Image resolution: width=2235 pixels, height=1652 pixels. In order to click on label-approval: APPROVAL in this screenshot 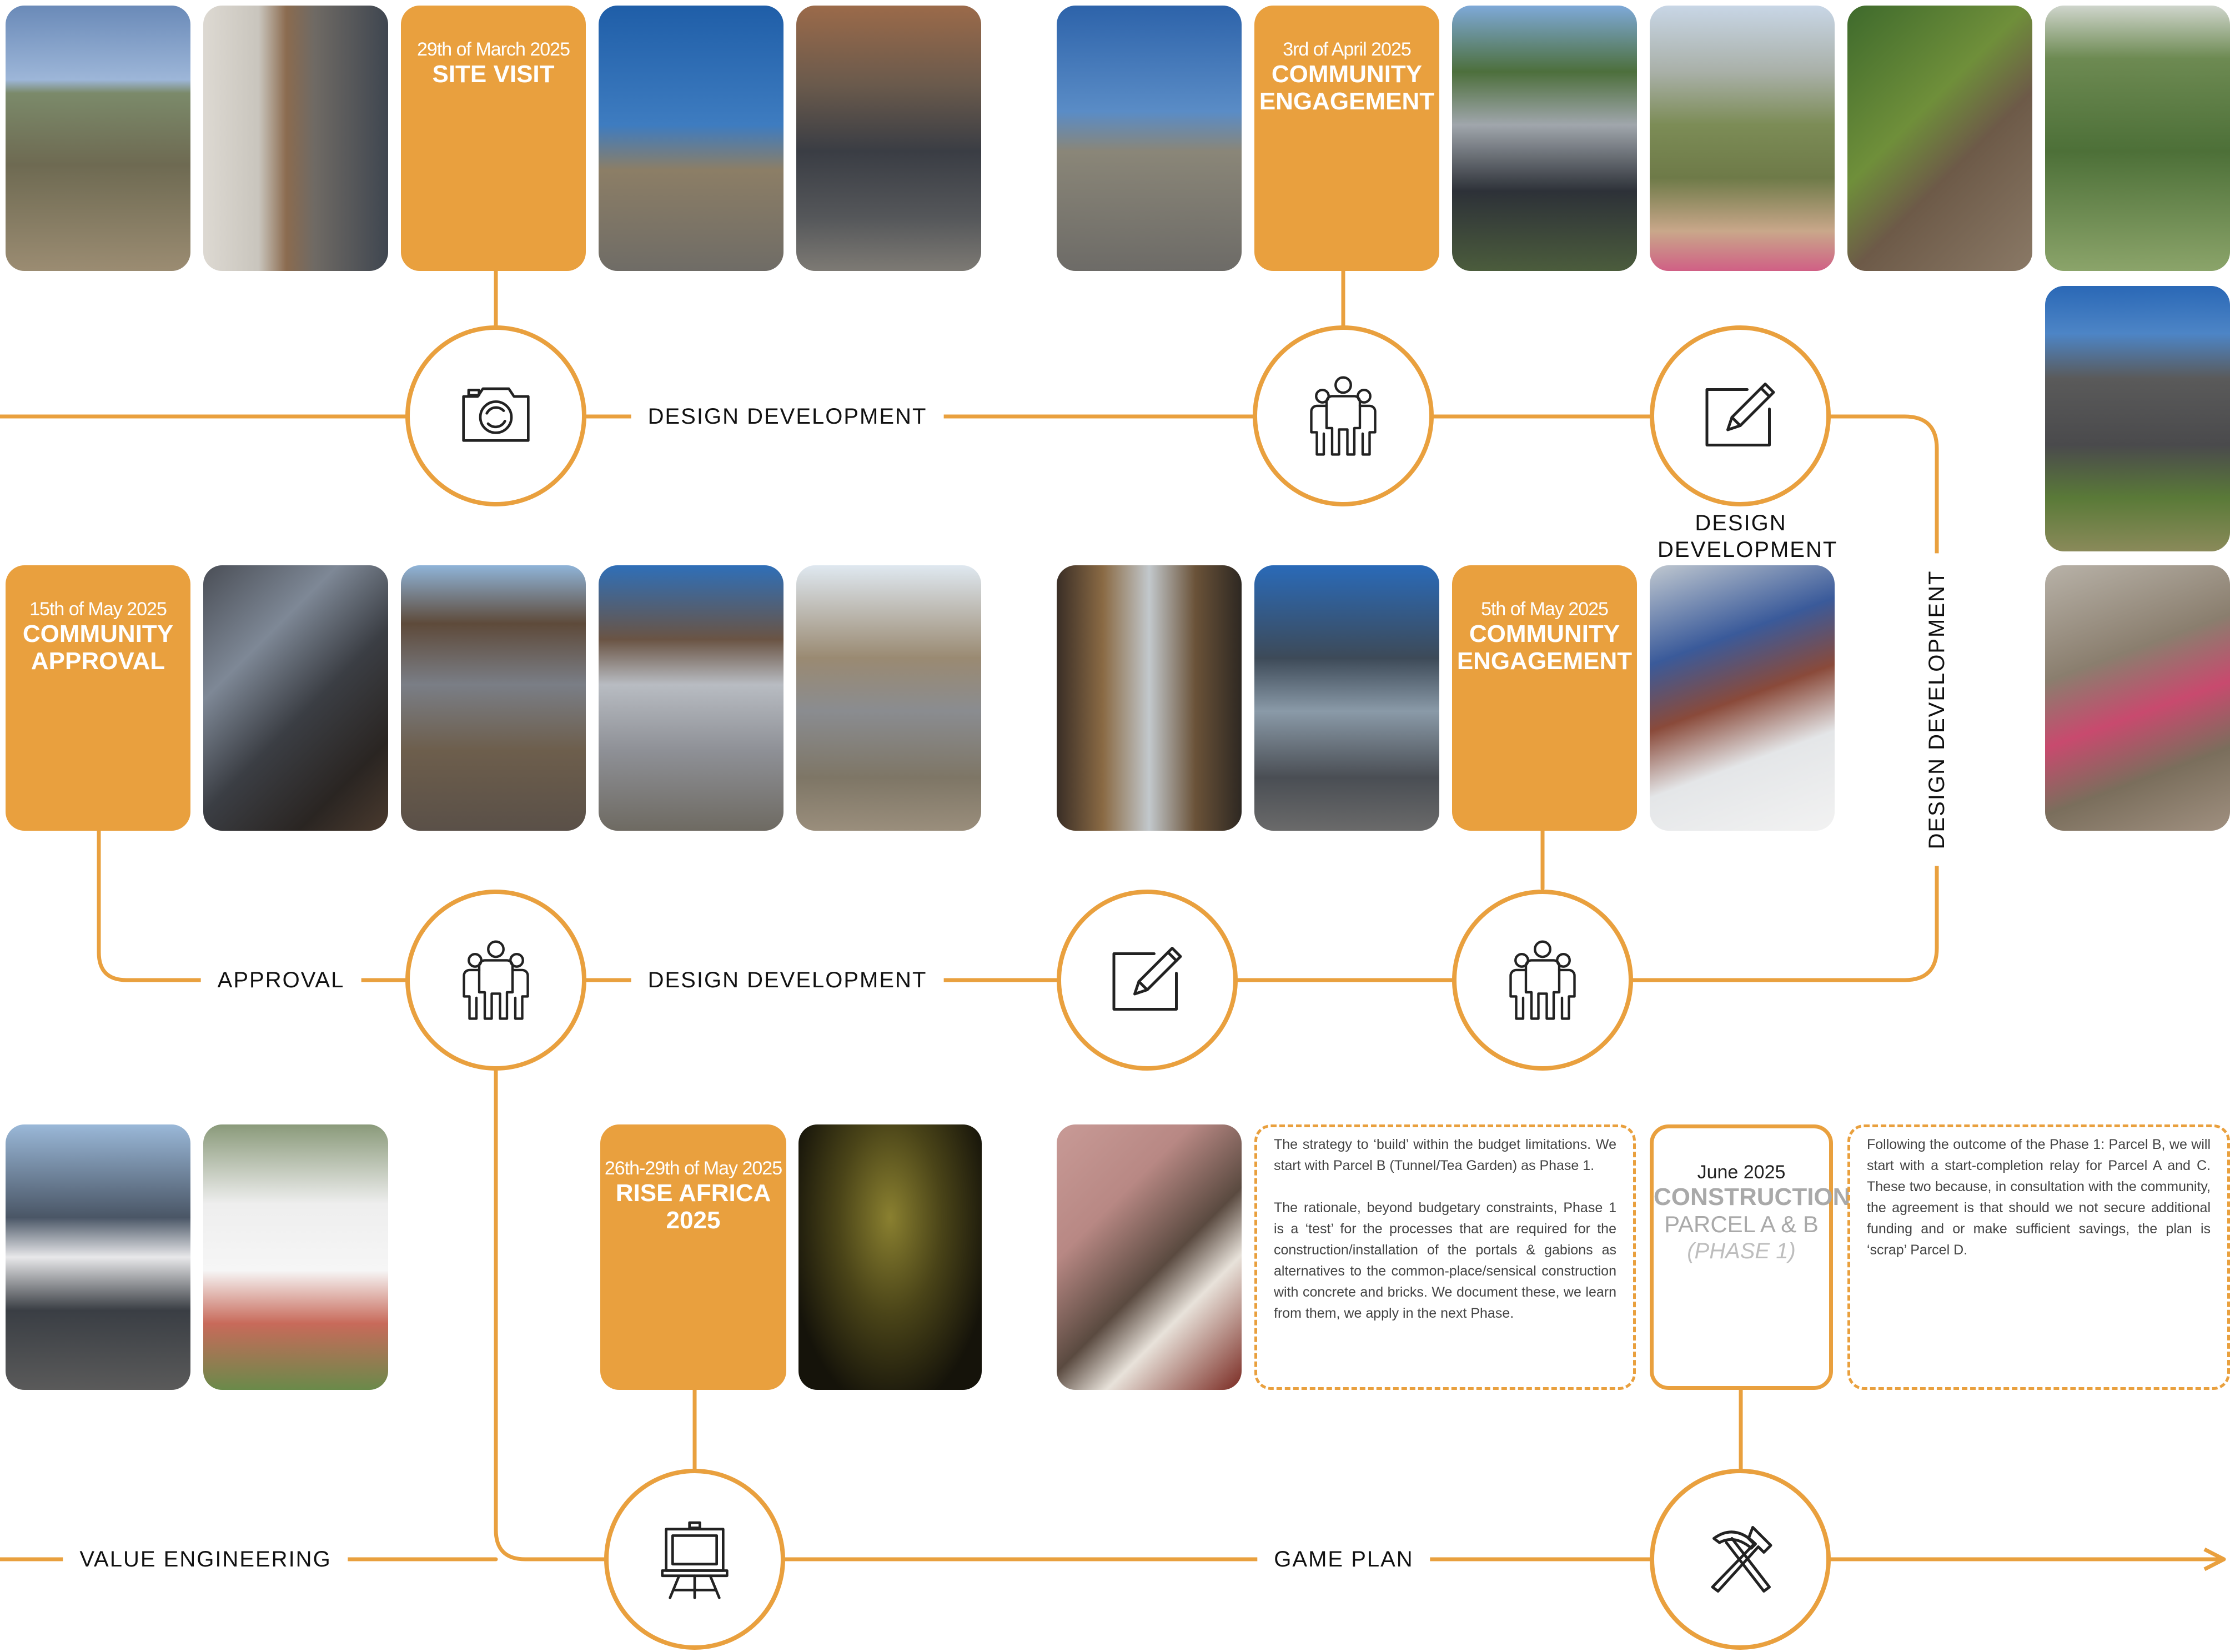, I will do `click(280, 980)`.